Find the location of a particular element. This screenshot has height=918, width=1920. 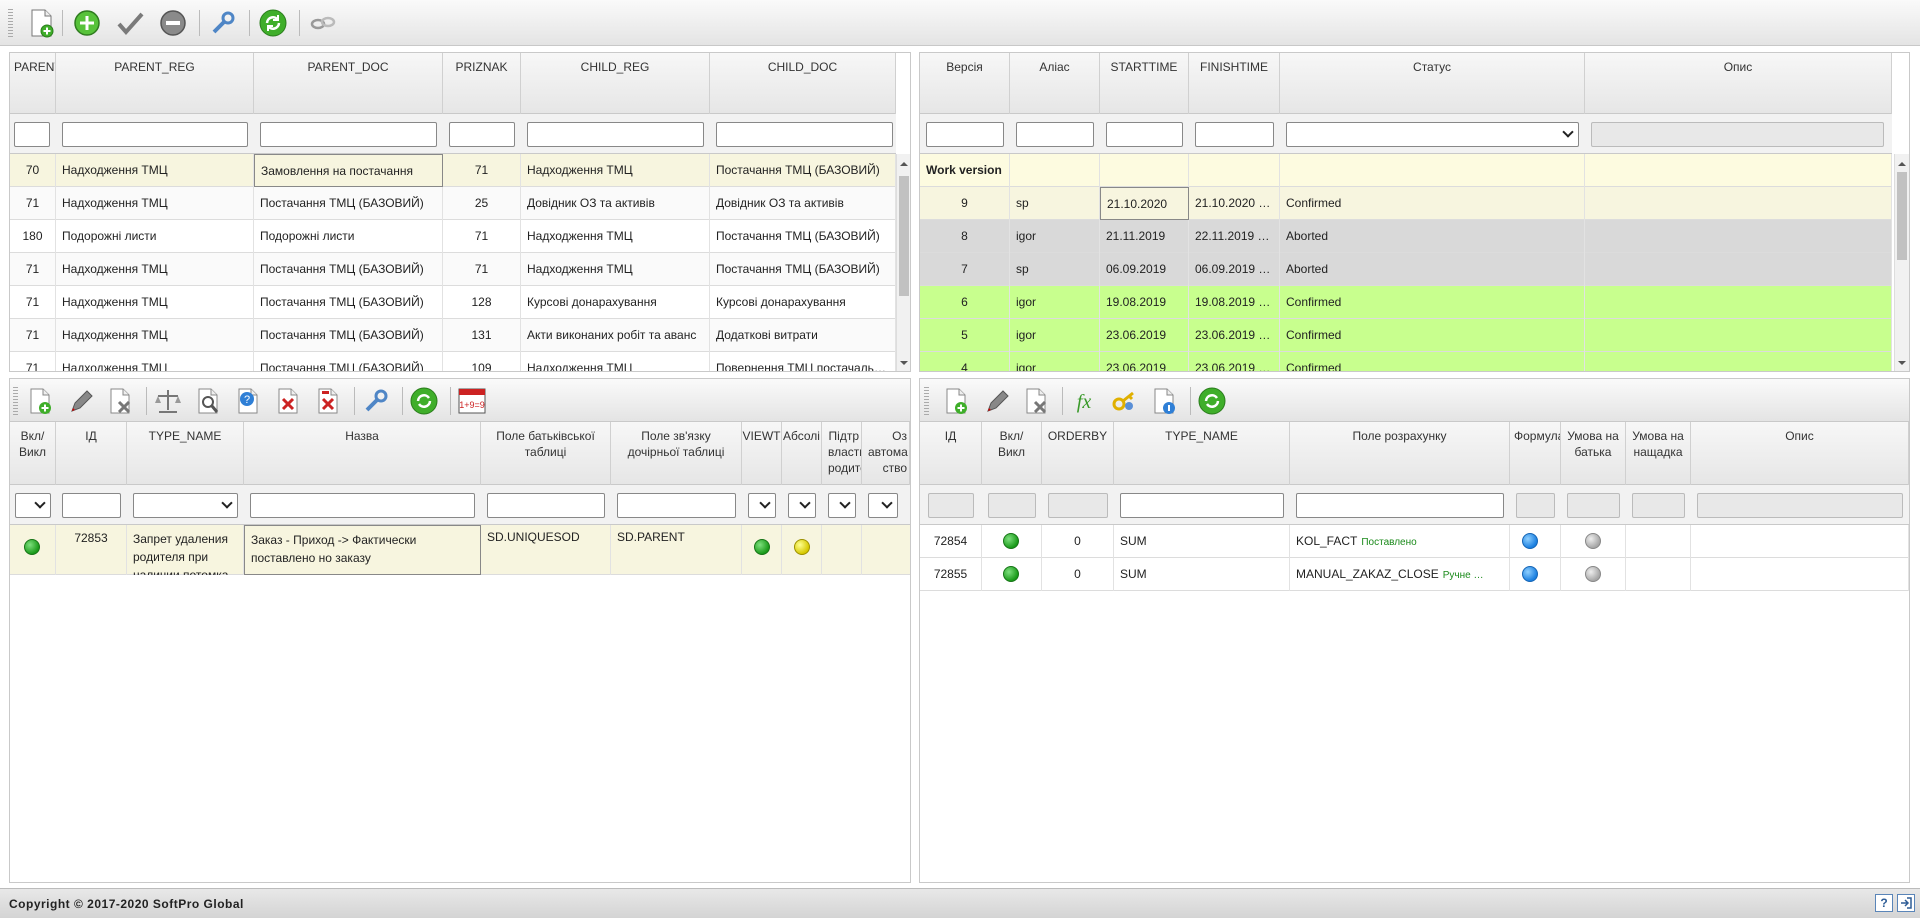

table-row: 8 igor 21.11.2019 22.11.2019 10:00 Aborted is located at coordinates (1406, 236).